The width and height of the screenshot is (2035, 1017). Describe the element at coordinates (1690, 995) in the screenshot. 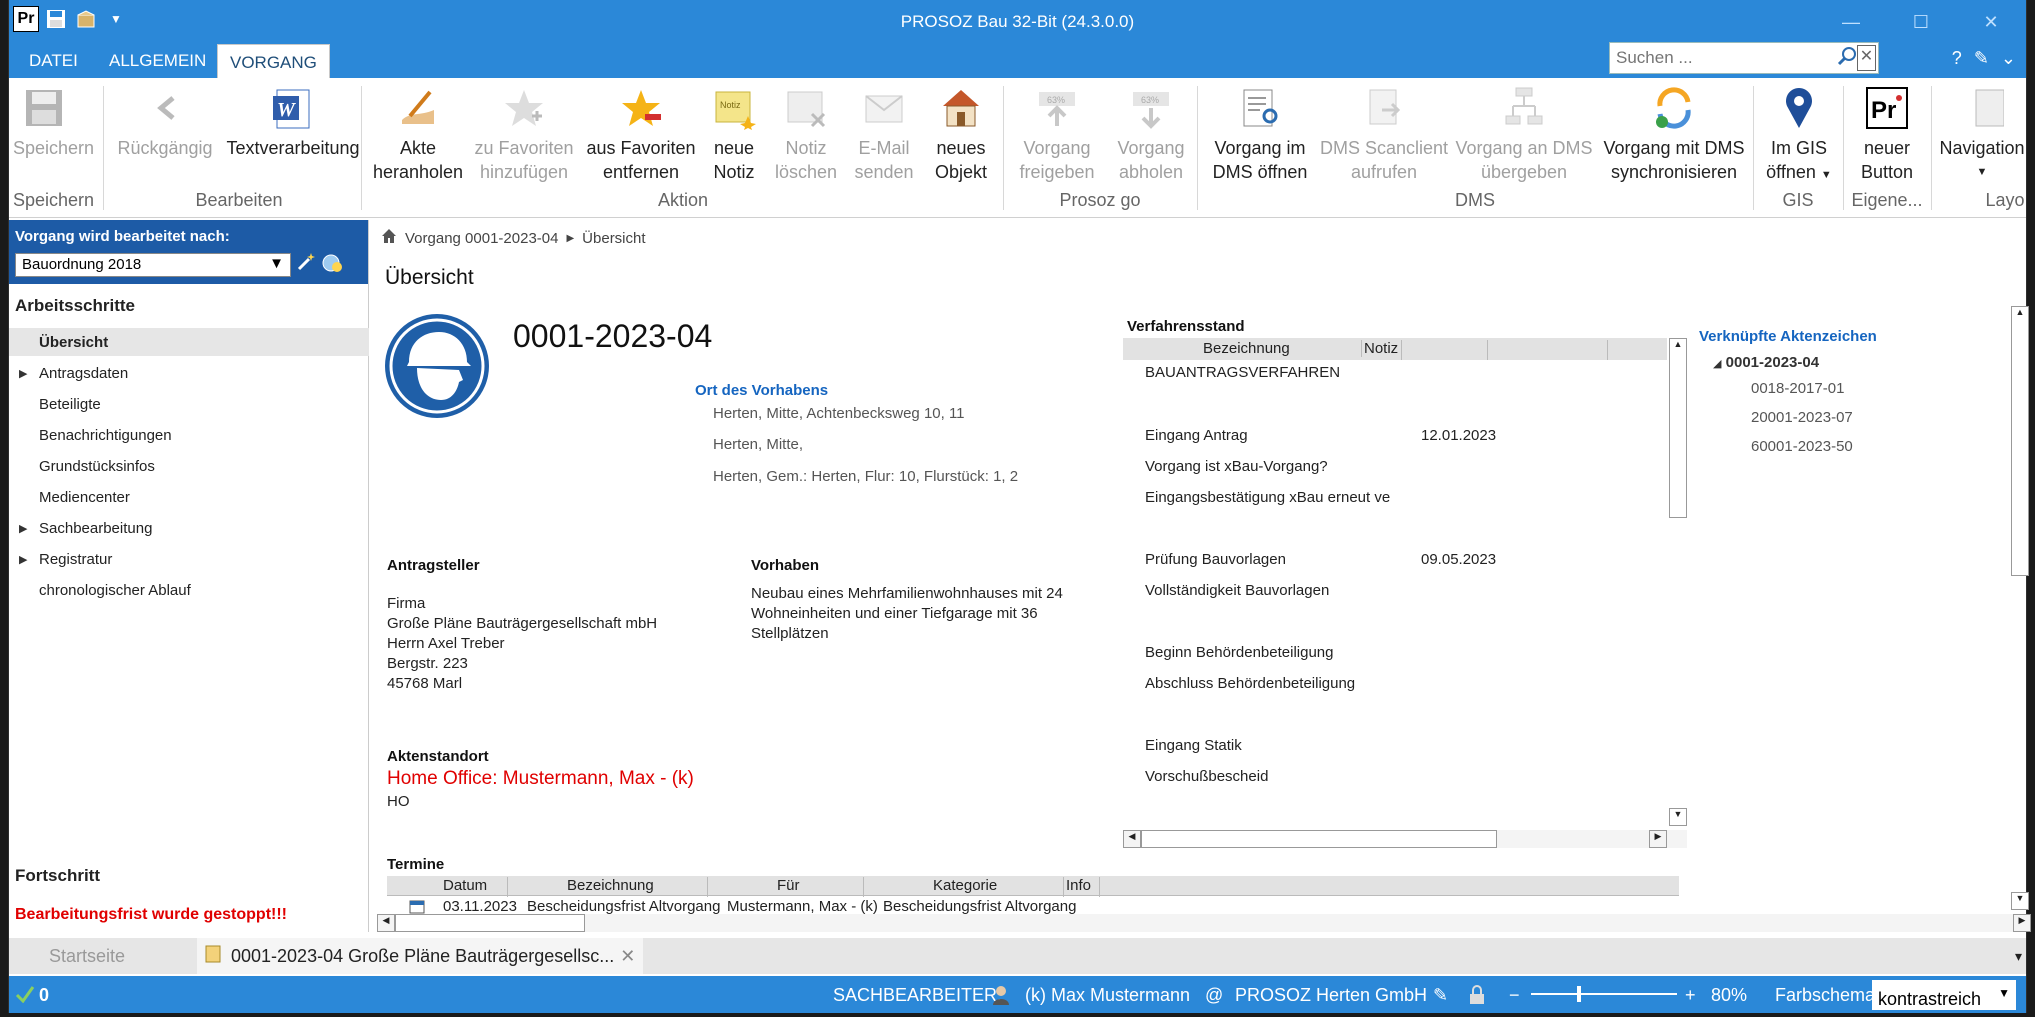

I see `zoom-in-icon: +` at that location.